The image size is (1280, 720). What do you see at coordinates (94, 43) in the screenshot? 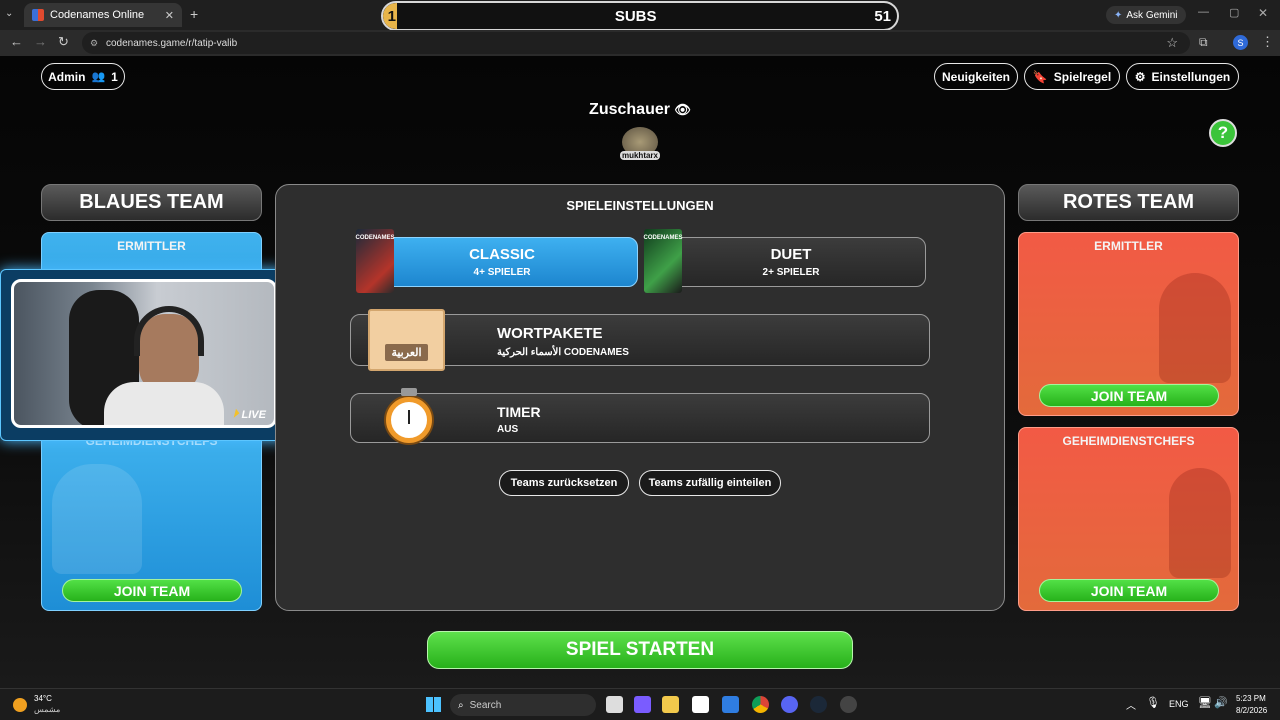
I see `site-info-icon: ⚙` at bounding box center [94, 43].